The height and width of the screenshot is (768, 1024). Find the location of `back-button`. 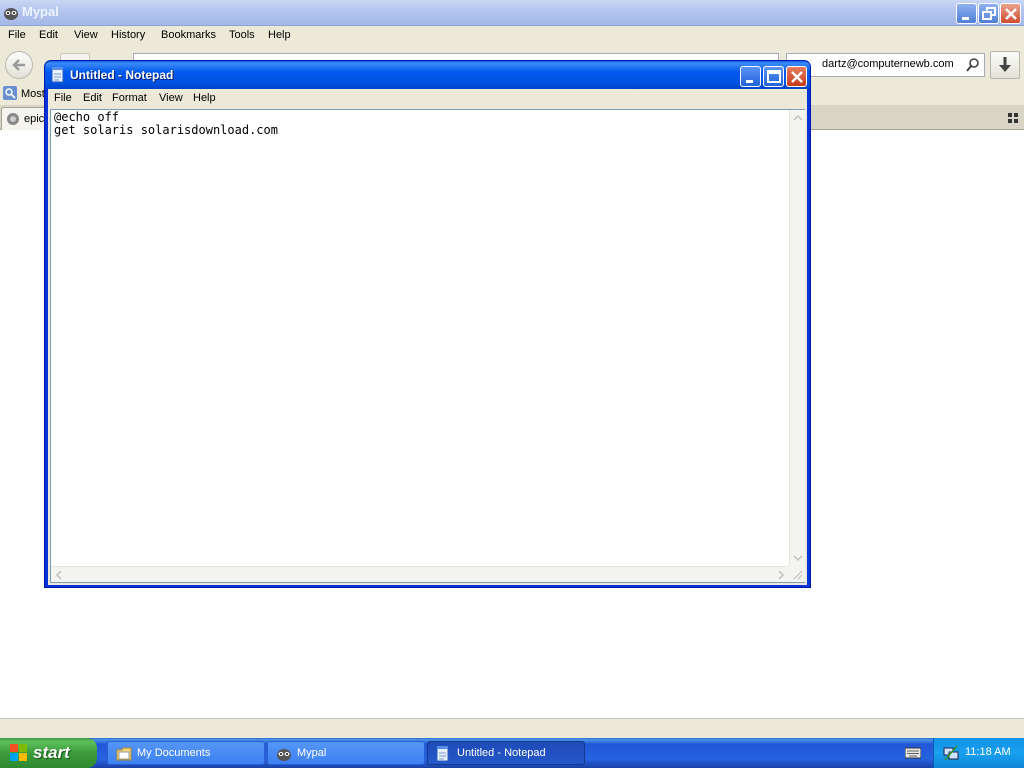

back-button is located at coordinates (19, 65).